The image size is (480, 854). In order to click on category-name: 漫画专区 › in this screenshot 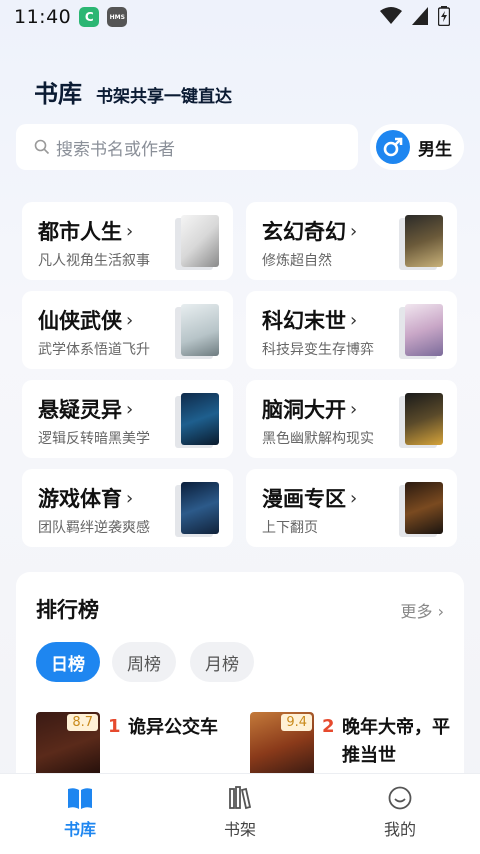, I will do `click(310, 499)`.